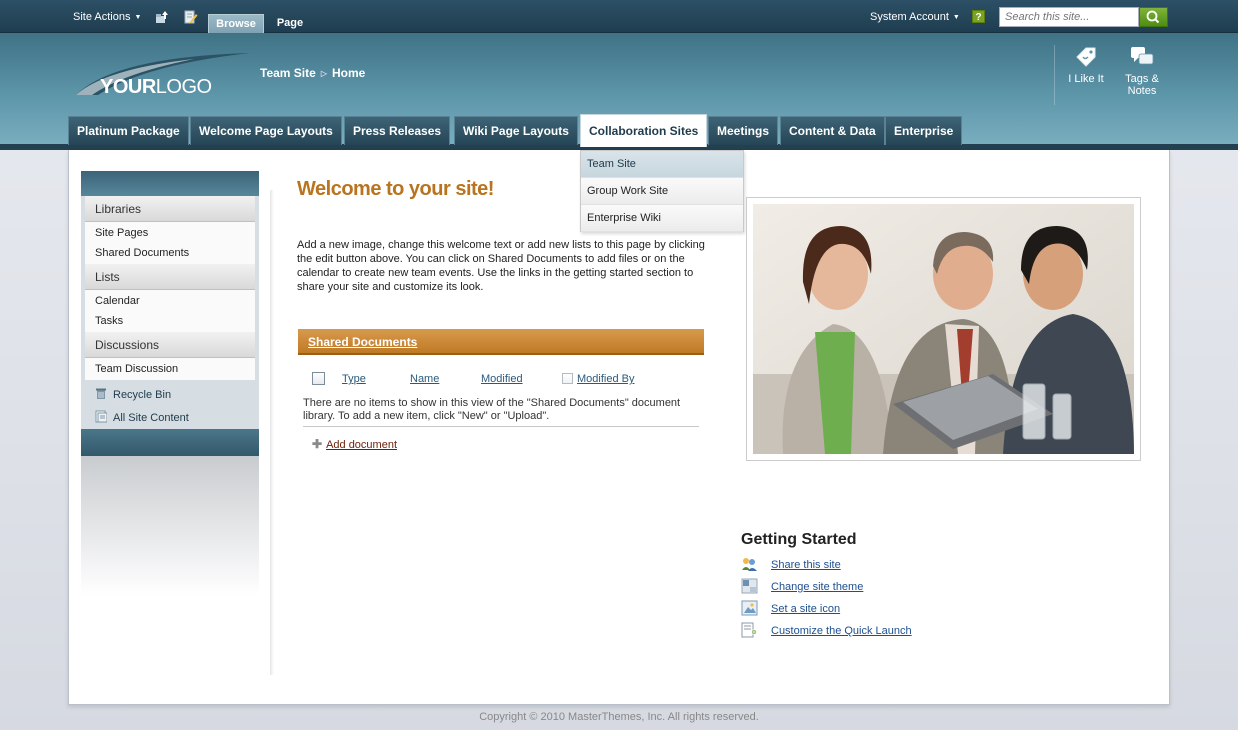 This screenshot has width=1238, height=730. I want to click on add-document-link: Add document, so click(361, 445).